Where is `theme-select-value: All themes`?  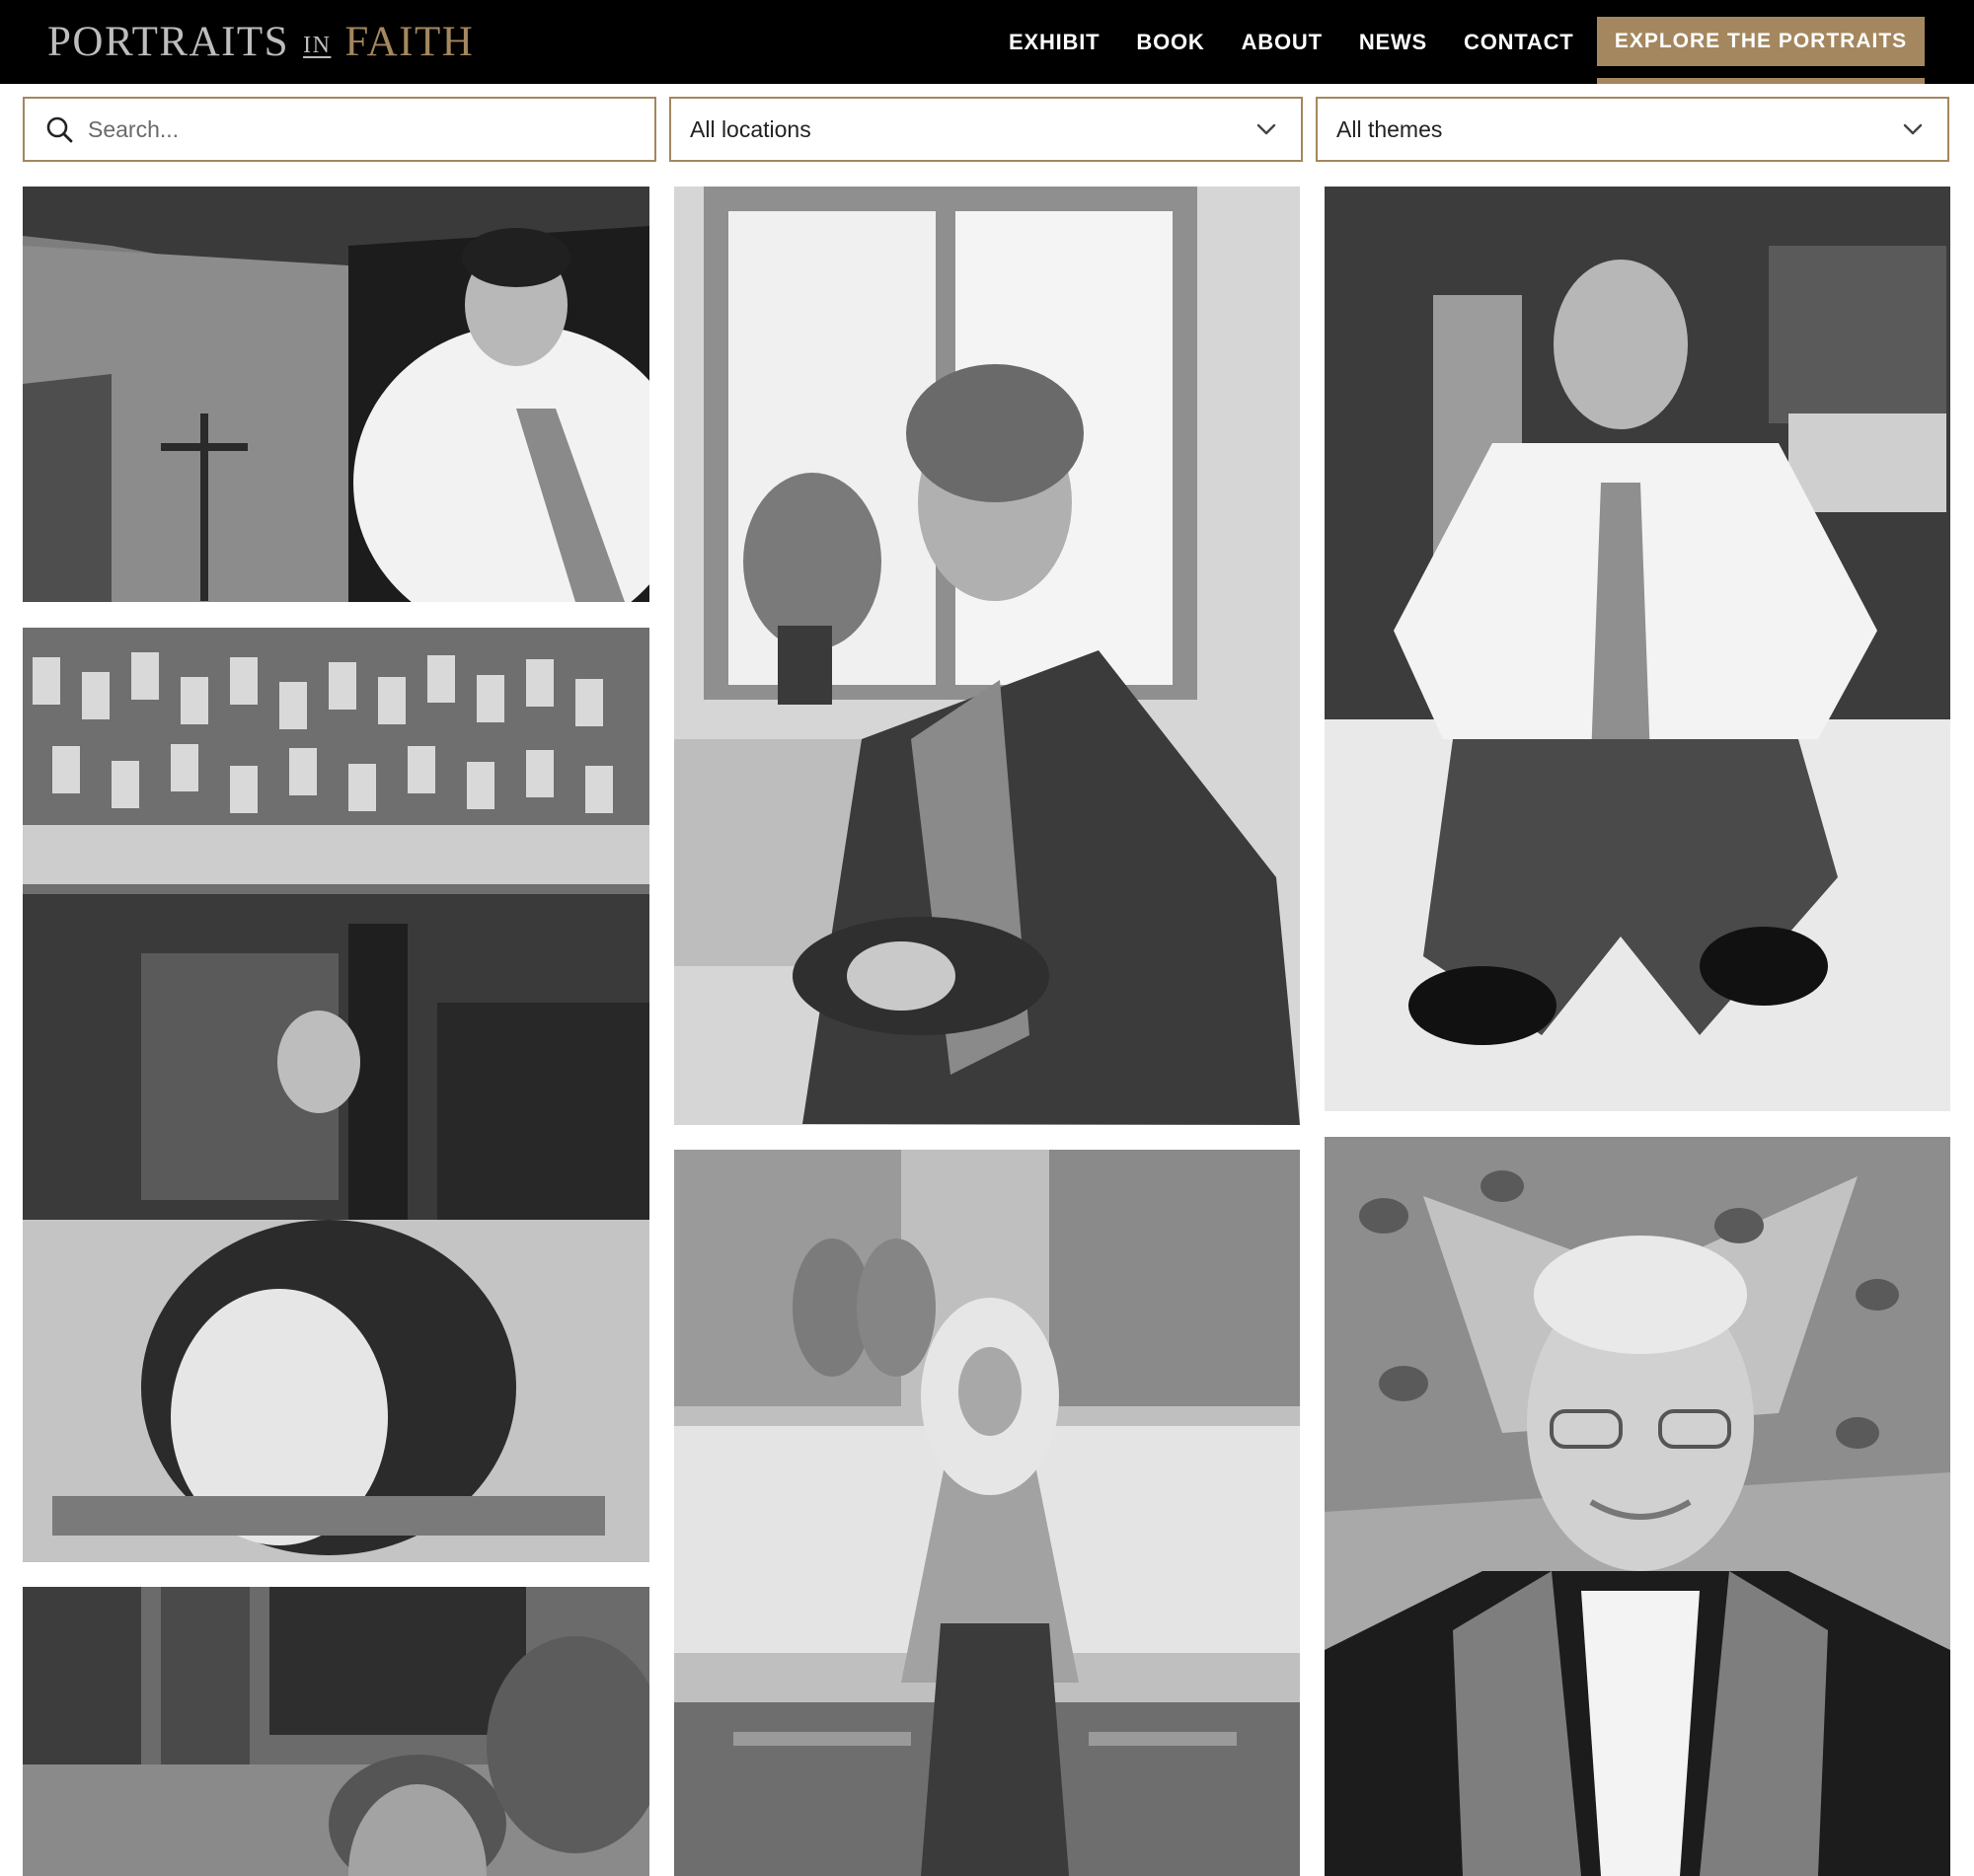
theme-select-value: All themes is located at coordinates (1389, 128).